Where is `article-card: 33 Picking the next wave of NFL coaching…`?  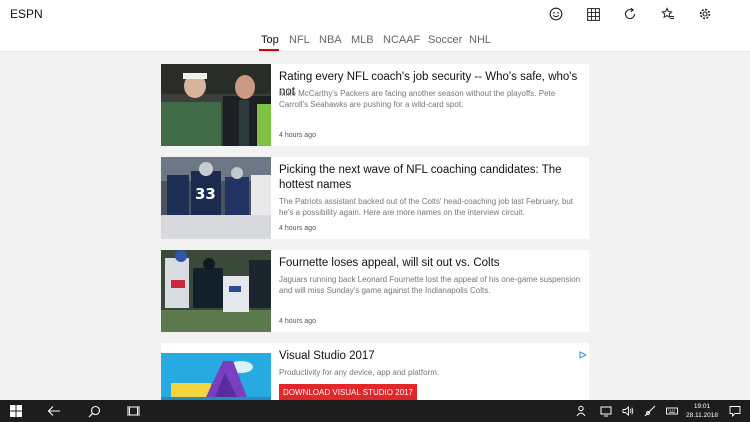 article-card: 33 Picking the next wave of NFL coaching… is located at coordinates (375, 198).